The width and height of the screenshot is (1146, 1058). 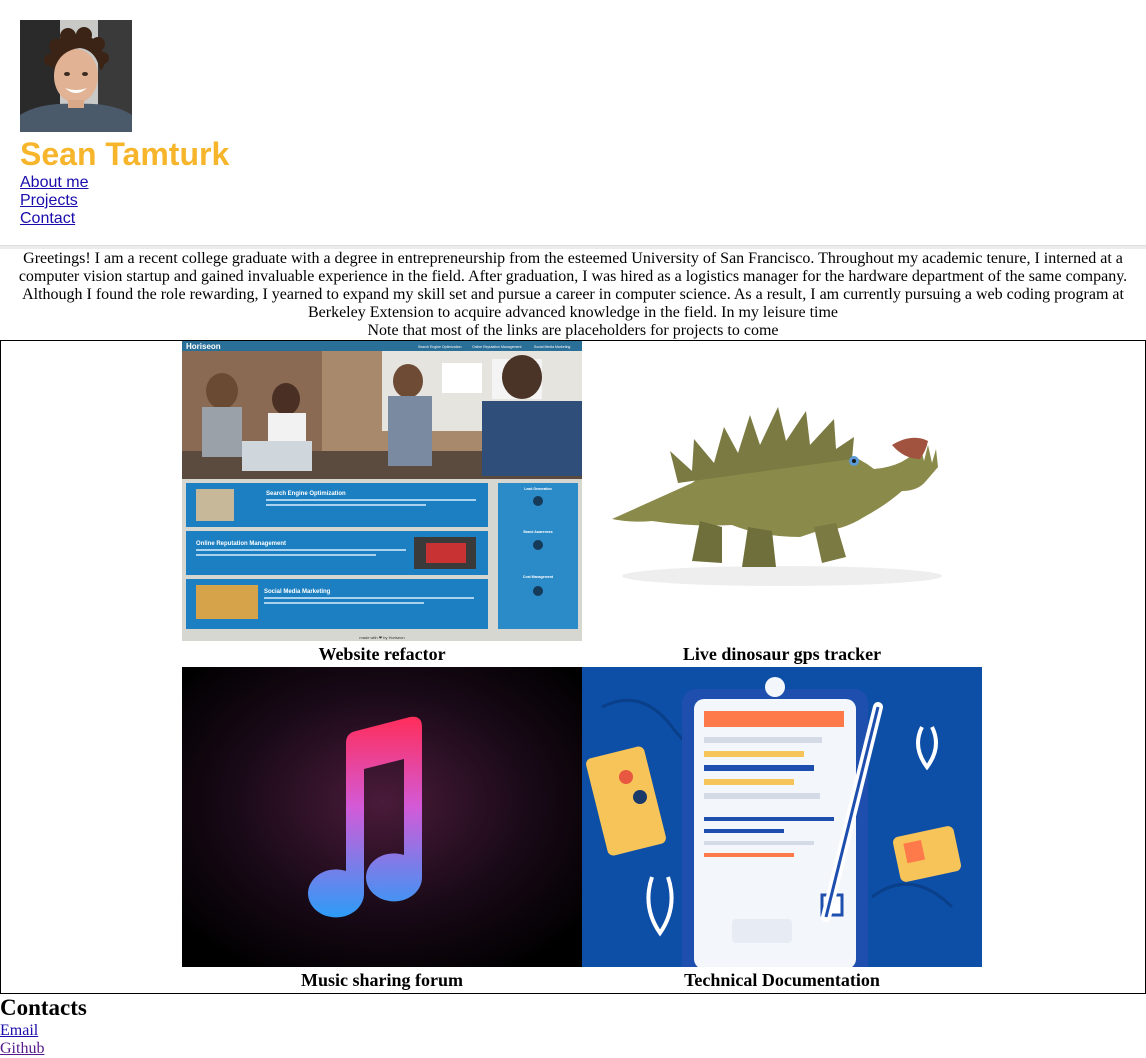 What do you see at coordinates (306, 494) in the screenshot?
I see `horiseon-section-1: Search Engine Optimization` at bounding box center [306, 494].